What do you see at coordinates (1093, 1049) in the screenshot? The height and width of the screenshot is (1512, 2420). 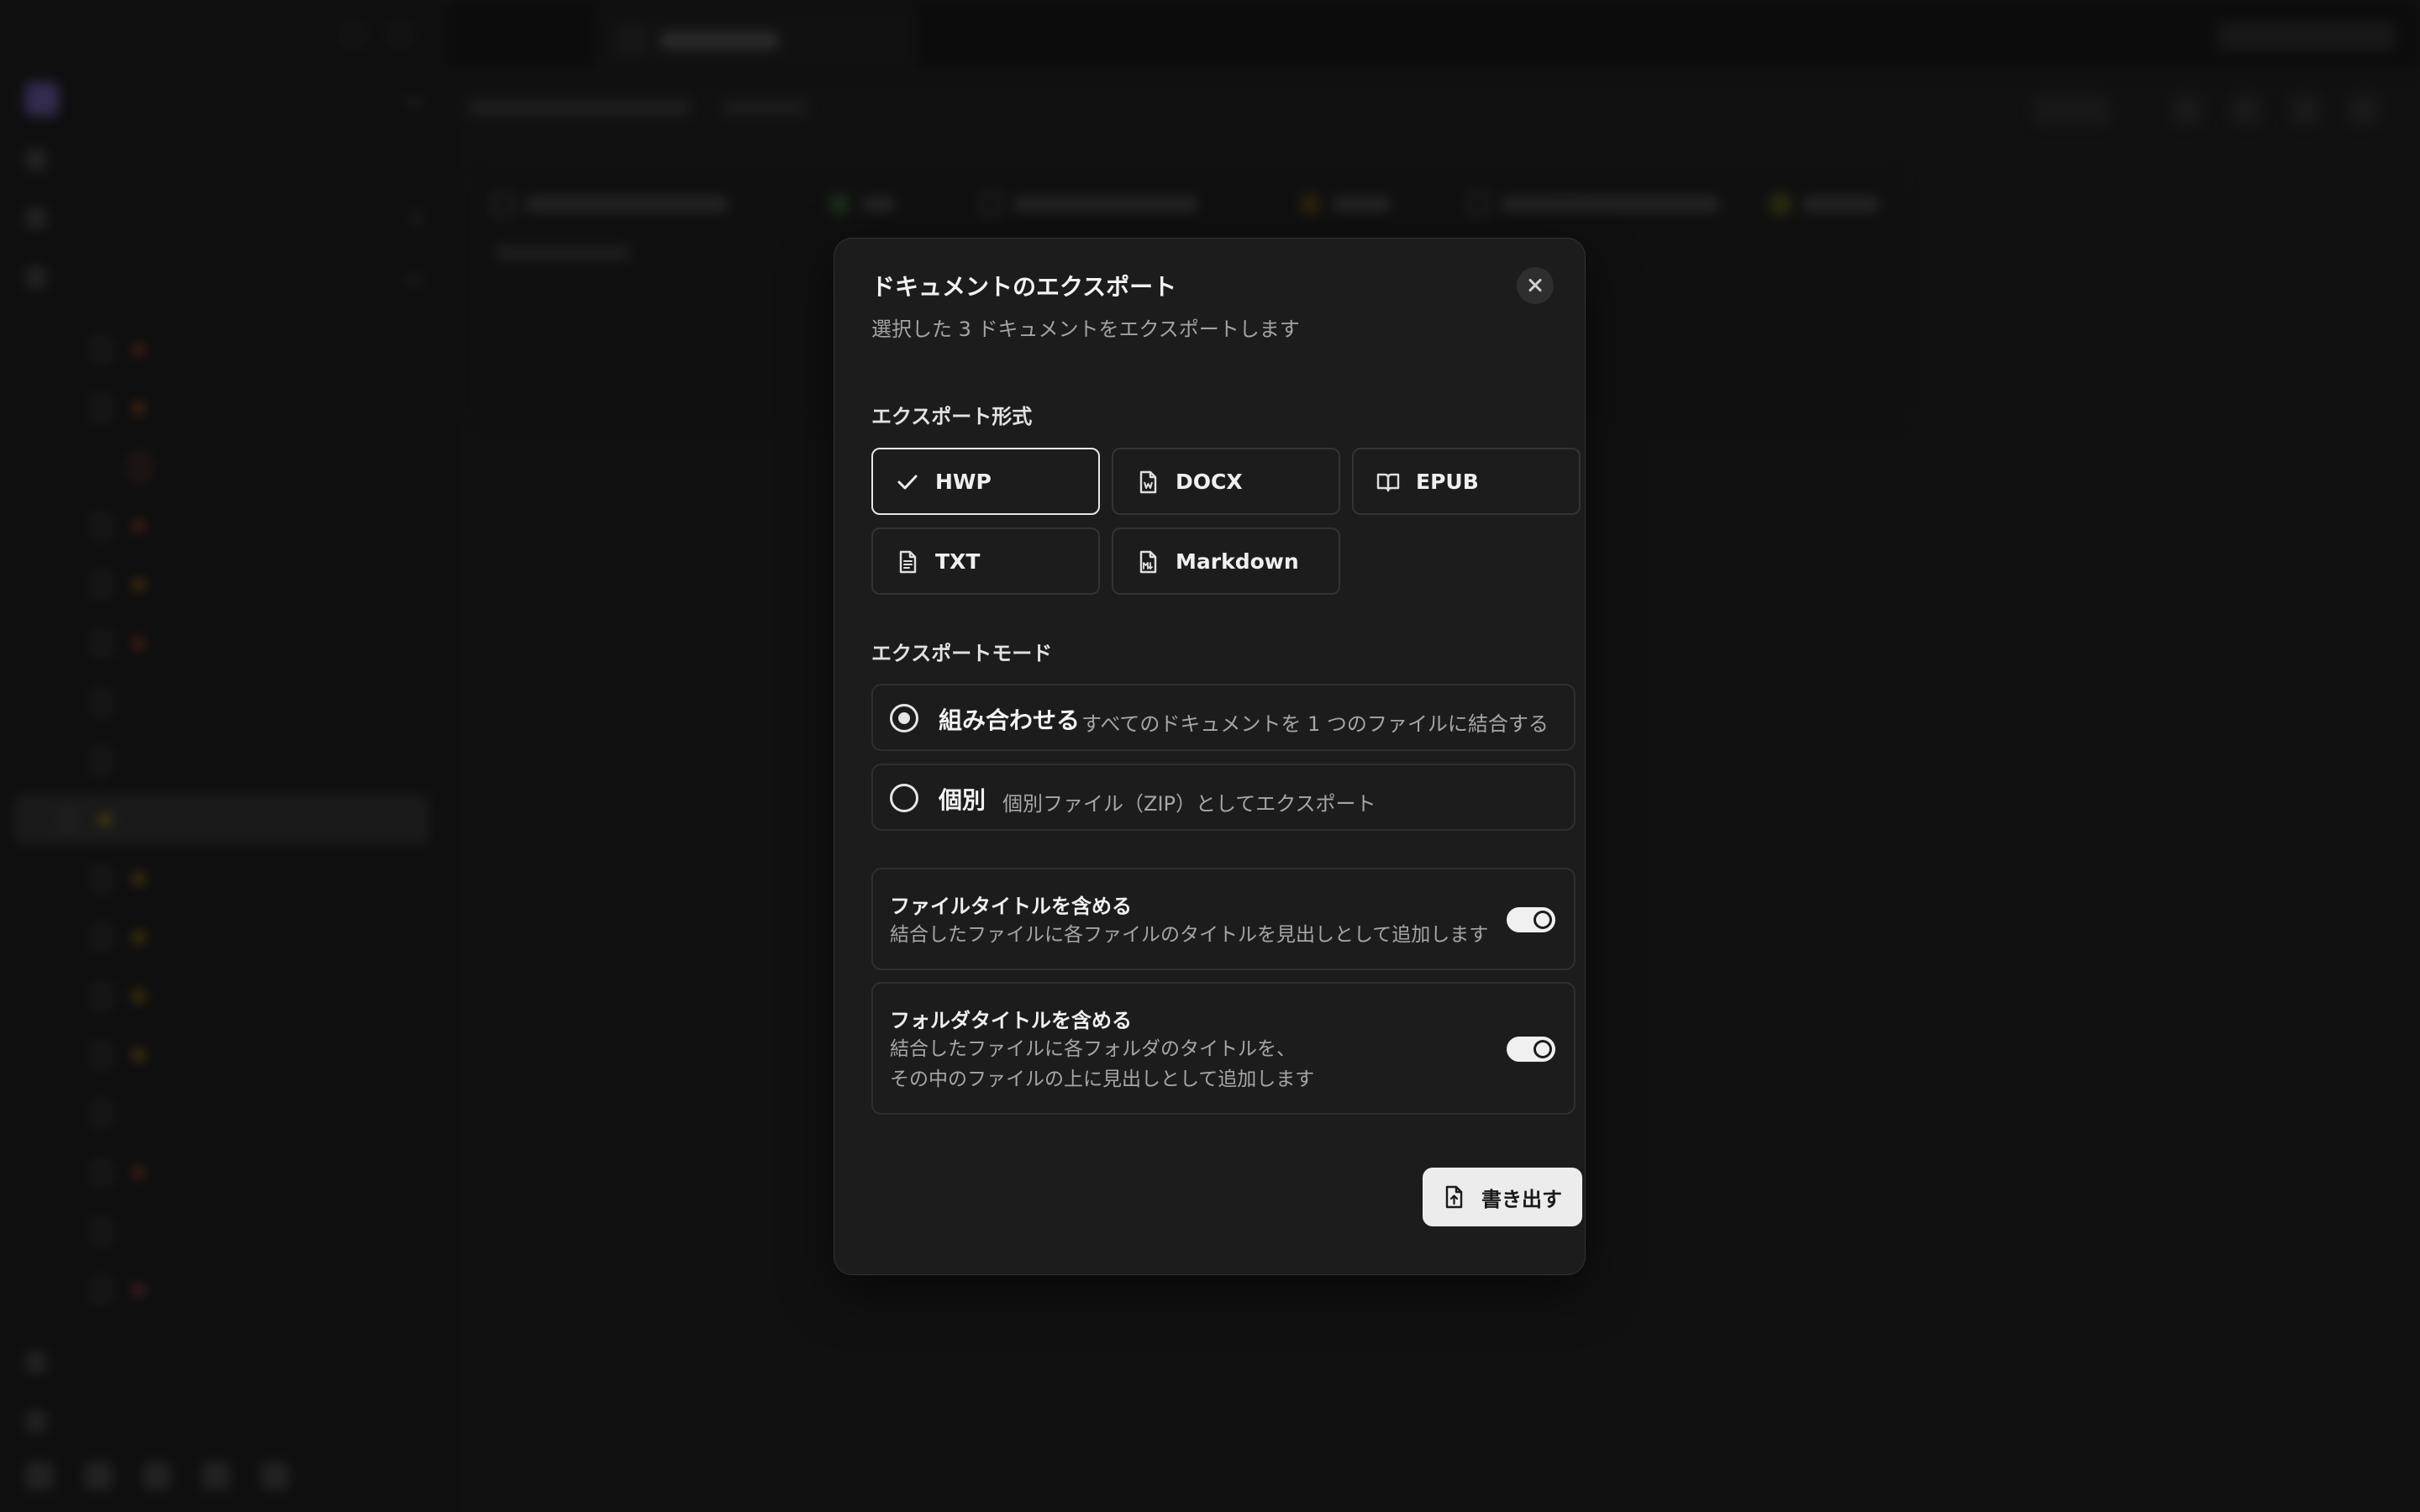 I see `option-description-line: 結合したファイルに各フォルダのタイトルを、` at bounding box center [1093, 1049].